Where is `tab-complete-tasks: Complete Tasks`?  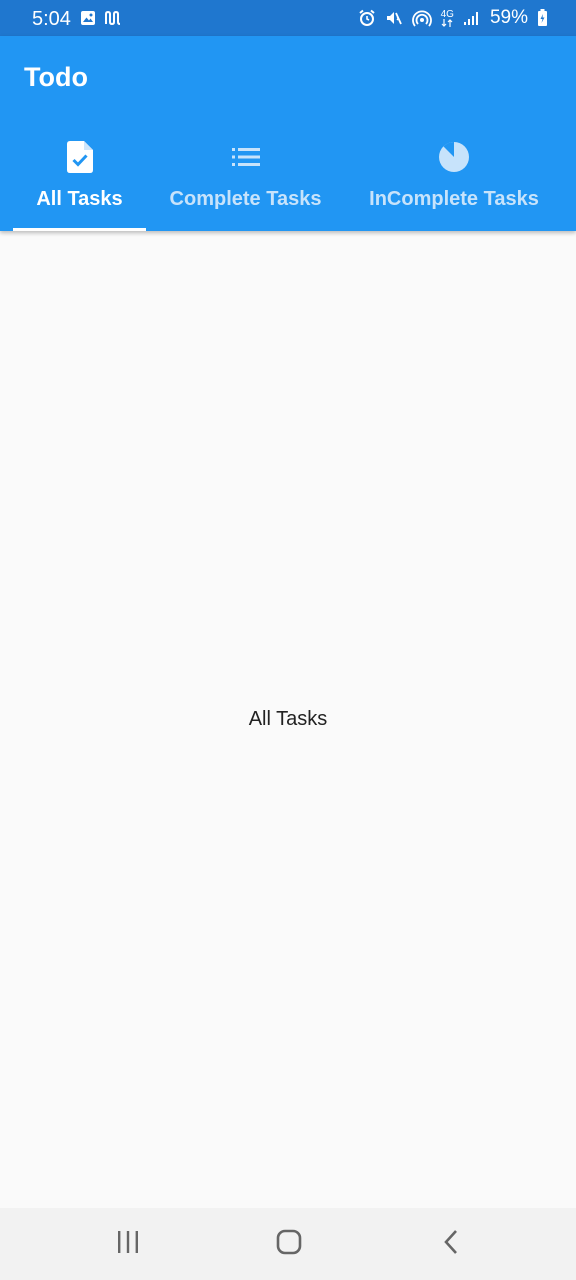 tab-complete-tasks: Complete Tasks is located at coordinates (245, 181).